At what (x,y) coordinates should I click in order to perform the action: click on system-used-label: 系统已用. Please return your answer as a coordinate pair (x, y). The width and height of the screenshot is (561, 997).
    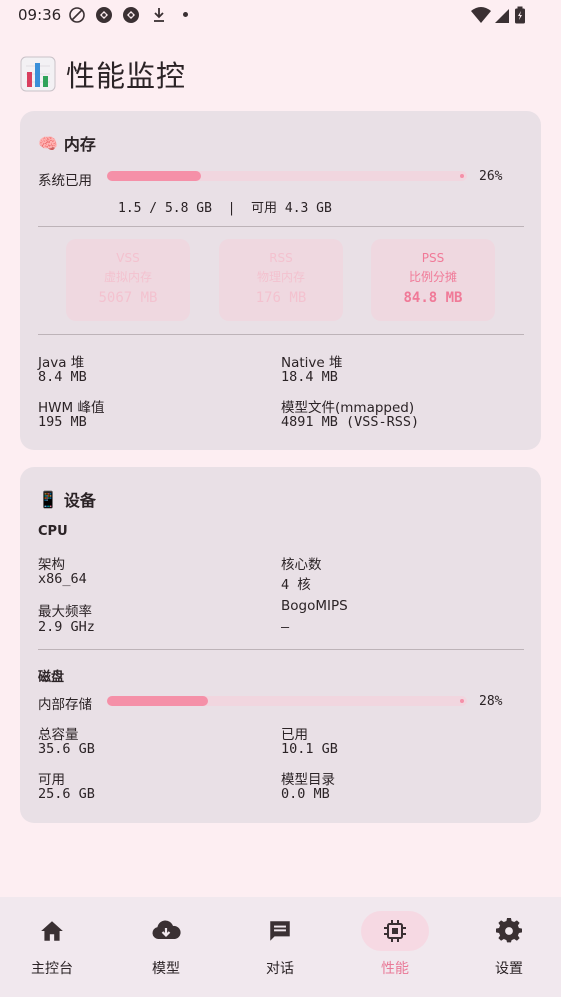
    Looking at the image, I should click on (65, 181).